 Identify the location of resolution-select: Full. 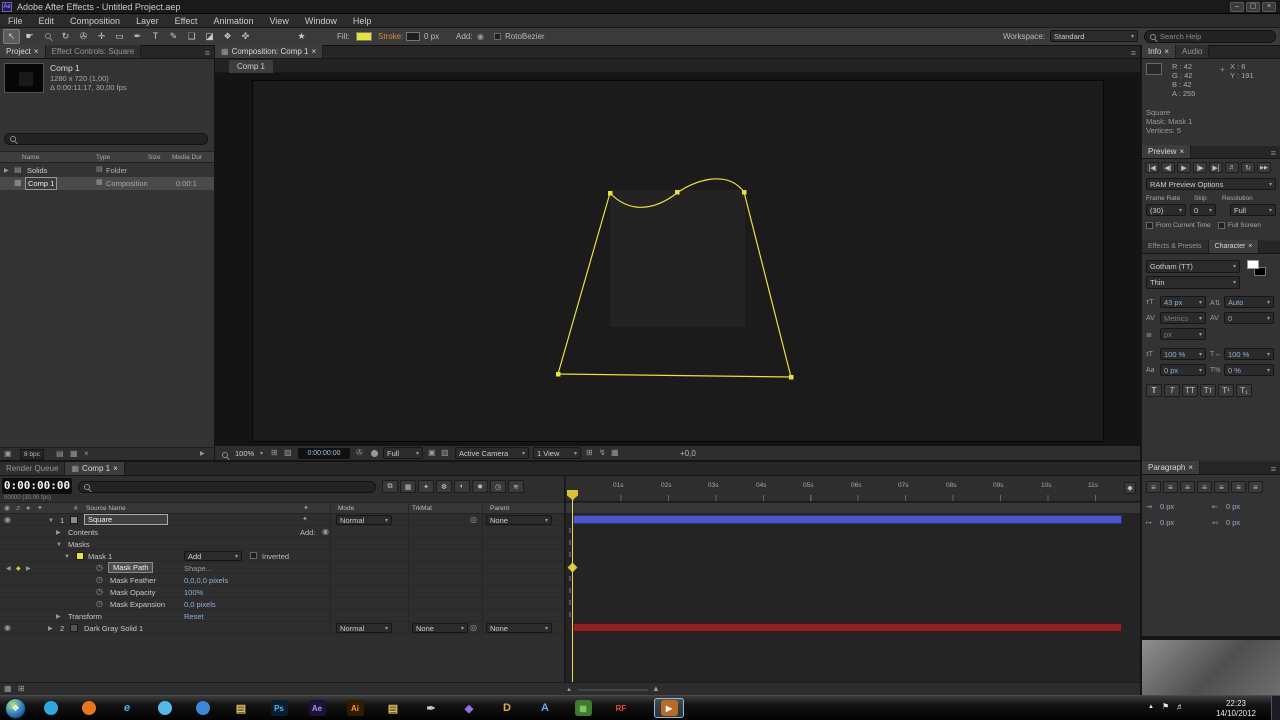
(403, 453).